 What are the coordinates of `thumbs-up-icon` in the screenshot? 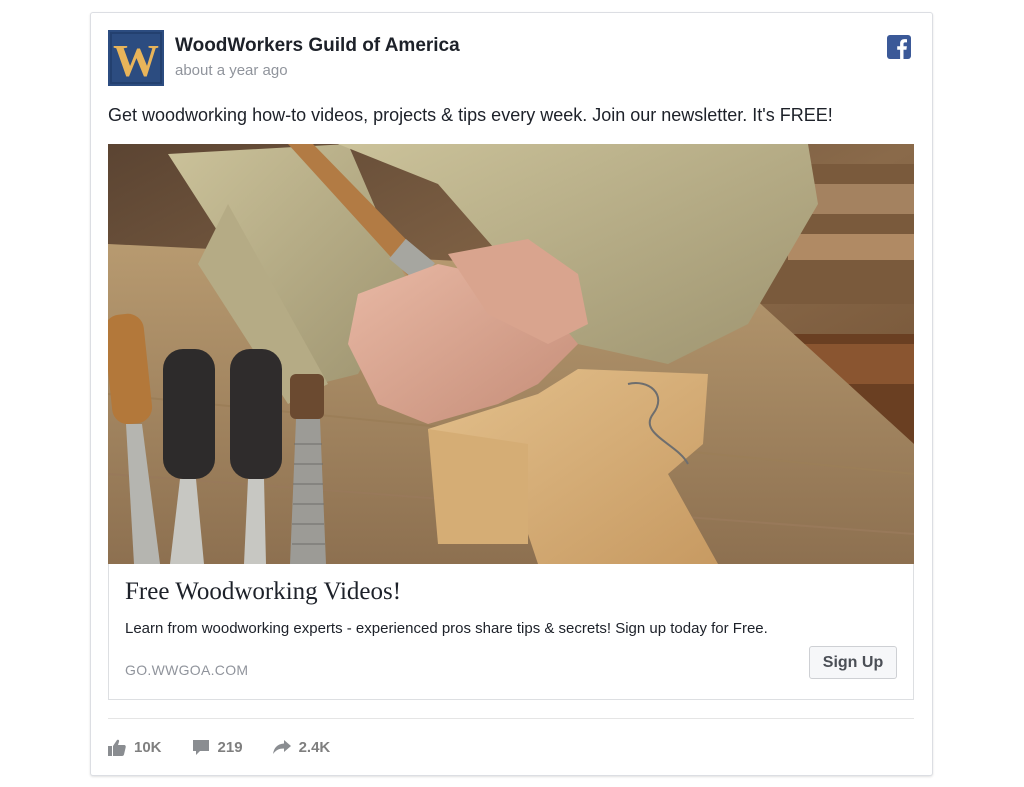 It's located at (117, 747).